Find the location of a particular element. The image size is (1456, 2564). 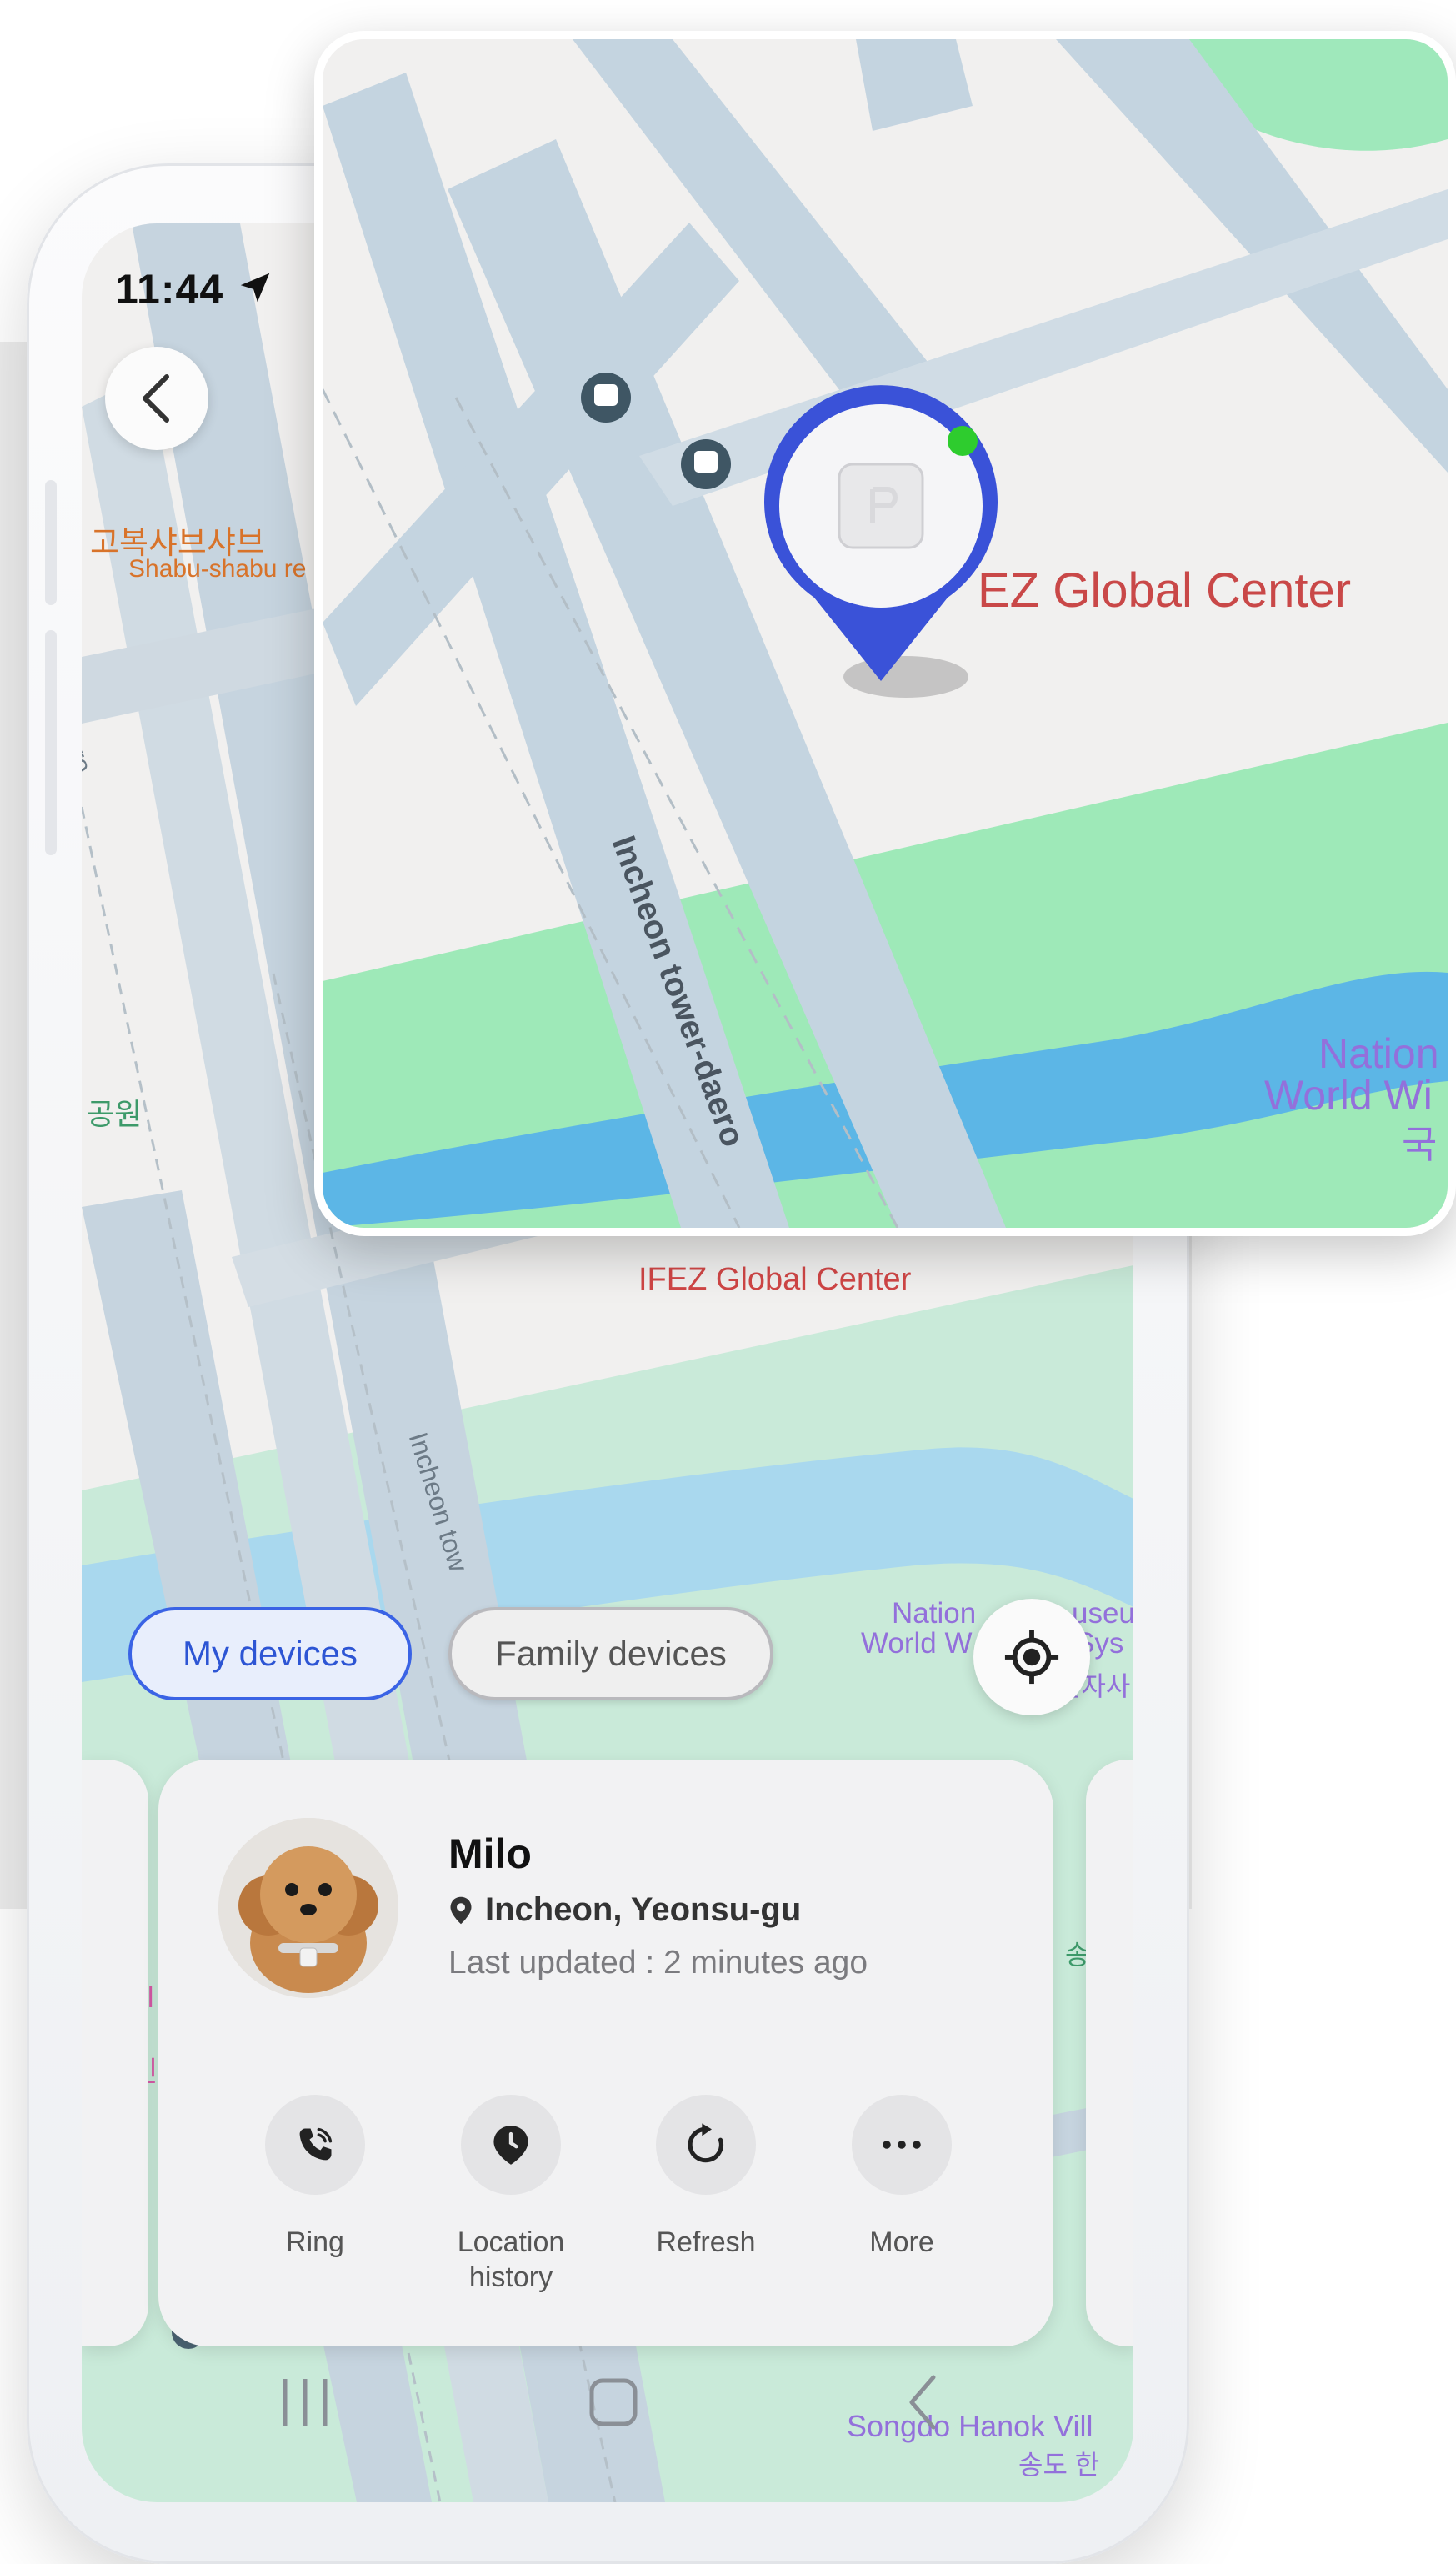

more-button: More is located at coordinates (901, 2177).